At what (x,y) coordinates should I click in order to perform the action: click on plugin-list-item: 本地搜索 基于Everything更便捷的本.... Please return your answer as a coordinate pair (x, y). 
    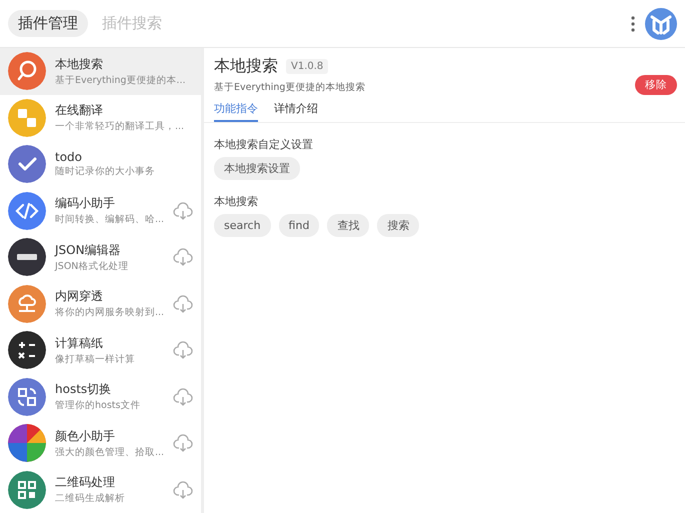
    Looking at the image, I should click on (100, 71).